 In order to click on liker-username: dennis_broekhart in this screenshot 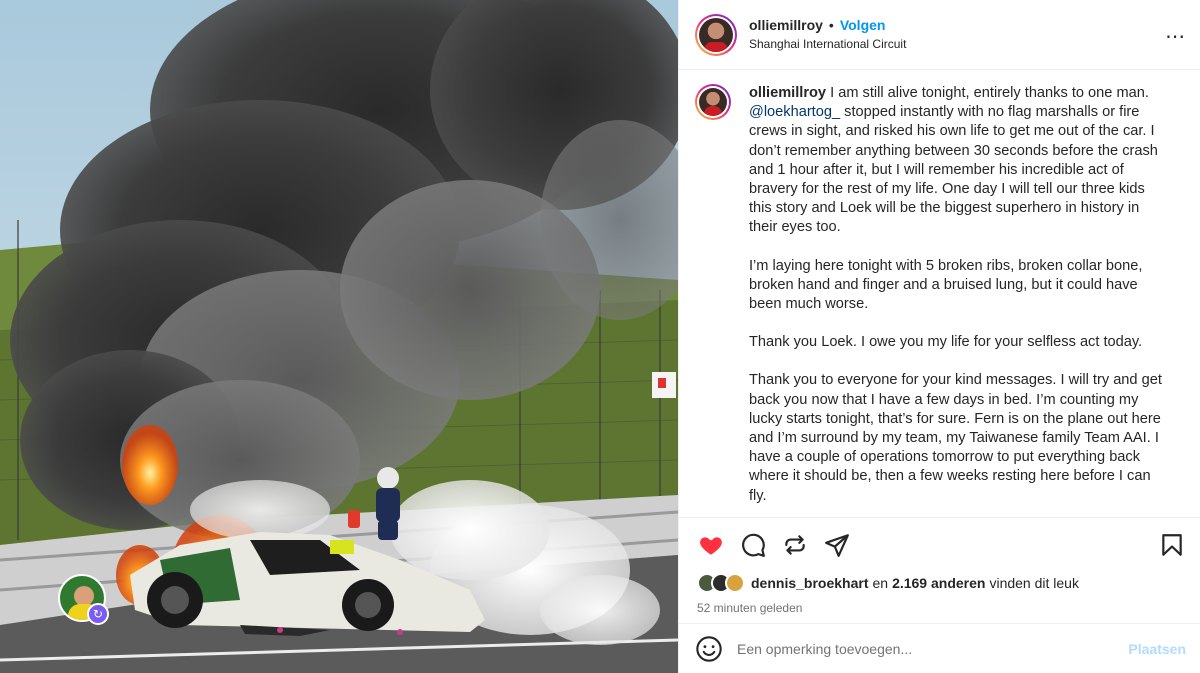, I will do `click(809, 583)`.